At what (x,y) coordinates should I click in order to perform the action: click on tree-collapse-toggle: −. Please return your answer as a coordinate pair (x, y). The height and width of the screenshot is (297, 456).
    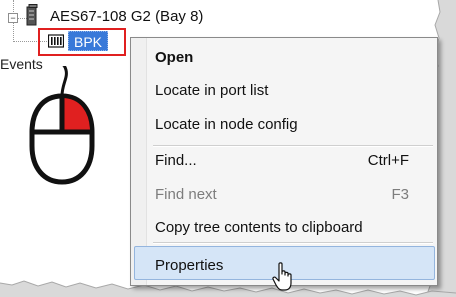
    Looking at the image, I should click on (13, 18).